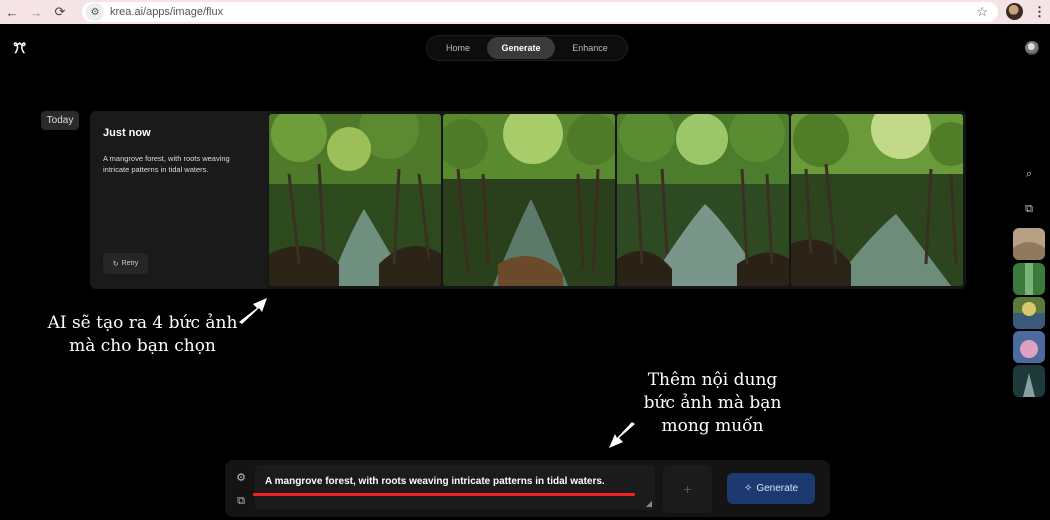 The width and height of the screenshot is (1050, 520). What do you see at coordinates (166, 12) in the screenshot?
I see `url-text: krea.ai/apps/image/flux` at bounding box center [166, 12].